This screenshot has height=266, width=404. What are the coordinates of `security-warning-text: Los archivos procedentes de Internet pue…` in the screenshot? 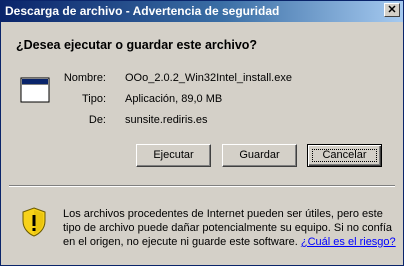 It's located at (229, 228).